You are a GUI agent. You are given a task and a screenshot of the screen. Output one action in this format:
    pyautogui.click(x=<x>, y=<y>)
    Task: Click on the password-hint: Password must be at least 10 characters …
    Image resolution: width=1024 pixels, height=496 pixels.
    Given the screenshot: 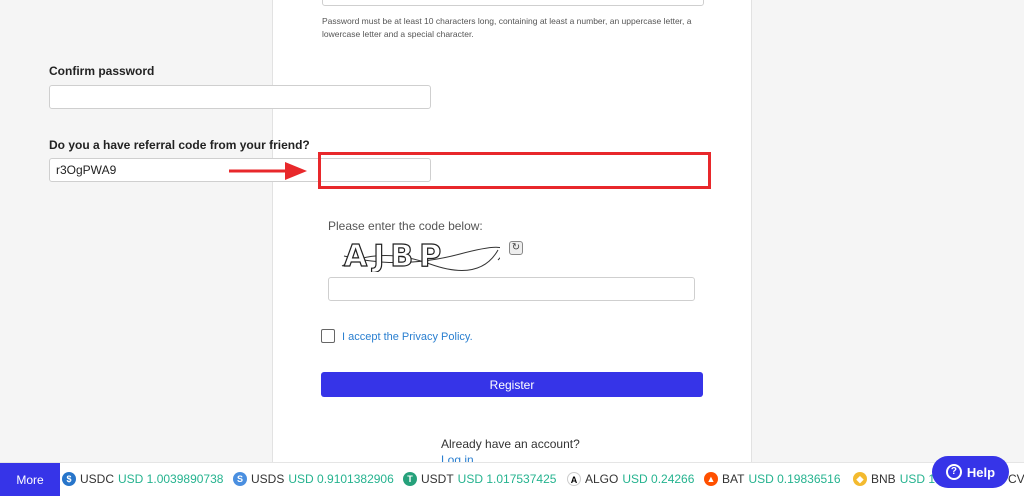 What is the action you would take?
    pyautogui.click(x=507, y=27)
    